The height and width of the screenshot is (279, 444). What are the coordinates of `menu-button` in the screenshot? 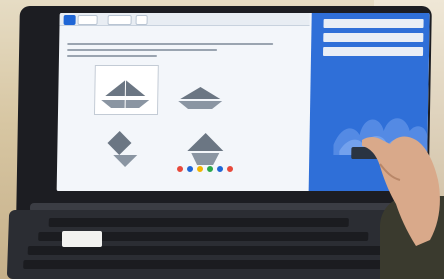 It's located at (69, 20).